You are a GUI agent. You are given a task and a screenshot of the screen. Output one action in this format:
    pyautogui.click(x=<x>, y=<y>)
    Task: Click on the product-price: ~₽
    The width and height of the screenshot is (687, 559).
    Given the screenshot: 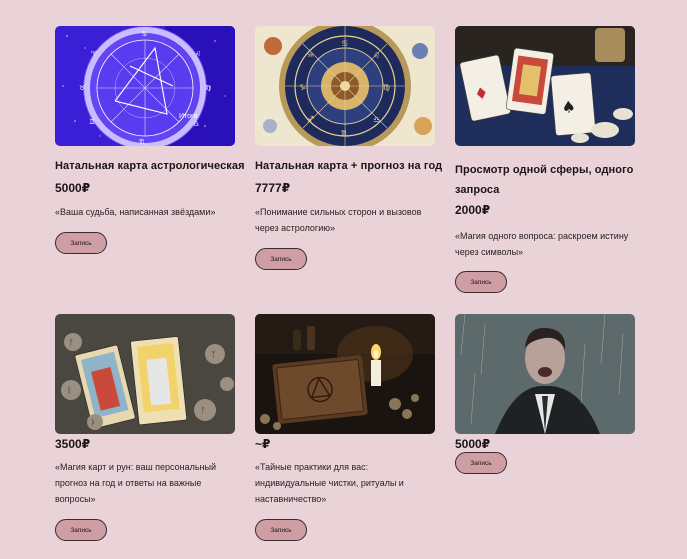 What is the action you would take?
    pyautogui.click(x=263, y=444)
    